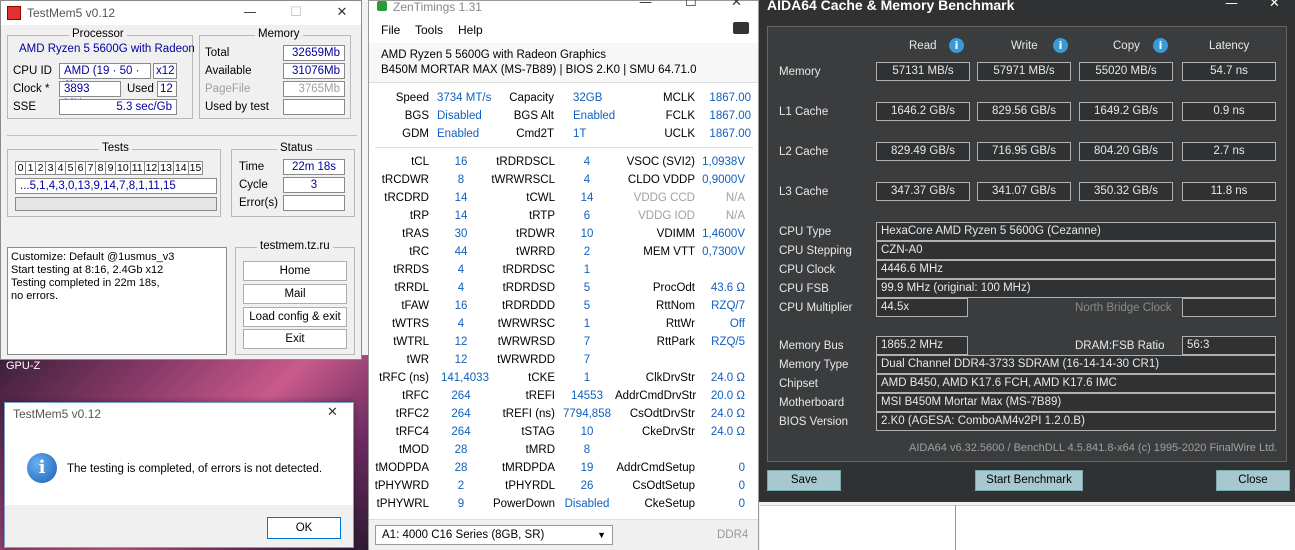  Describe the element at coordinates (594, 116) in the screenshot. I see `zt-top-value: Enabled` at that location.